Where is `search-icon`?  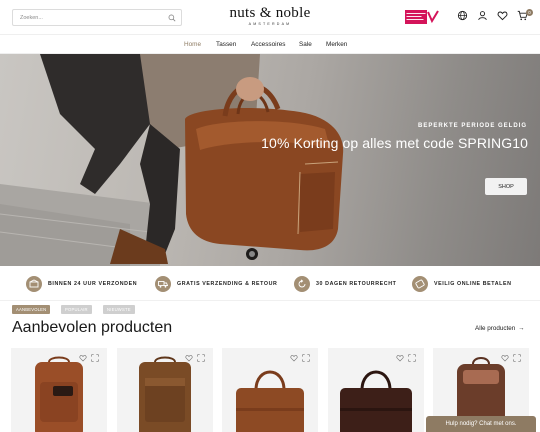 search-icon is located at coordinates (172, 18).